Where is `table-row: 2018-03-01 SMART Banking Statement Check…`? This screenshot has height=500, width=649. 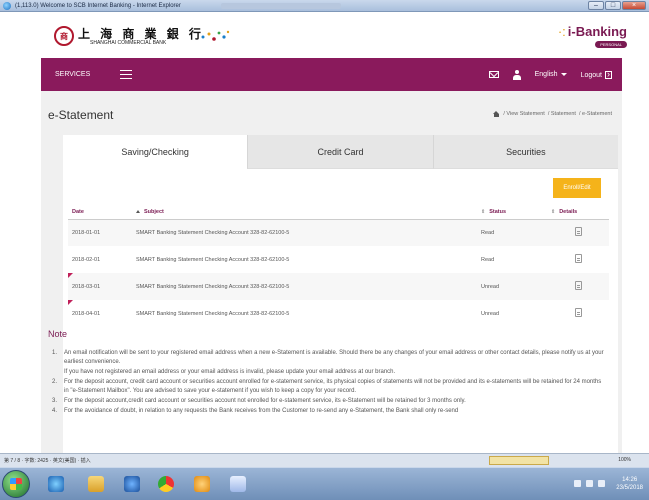 table-row: 2018-03-01 SMART Banking Statement Check… is located at coordinates (338, 286).